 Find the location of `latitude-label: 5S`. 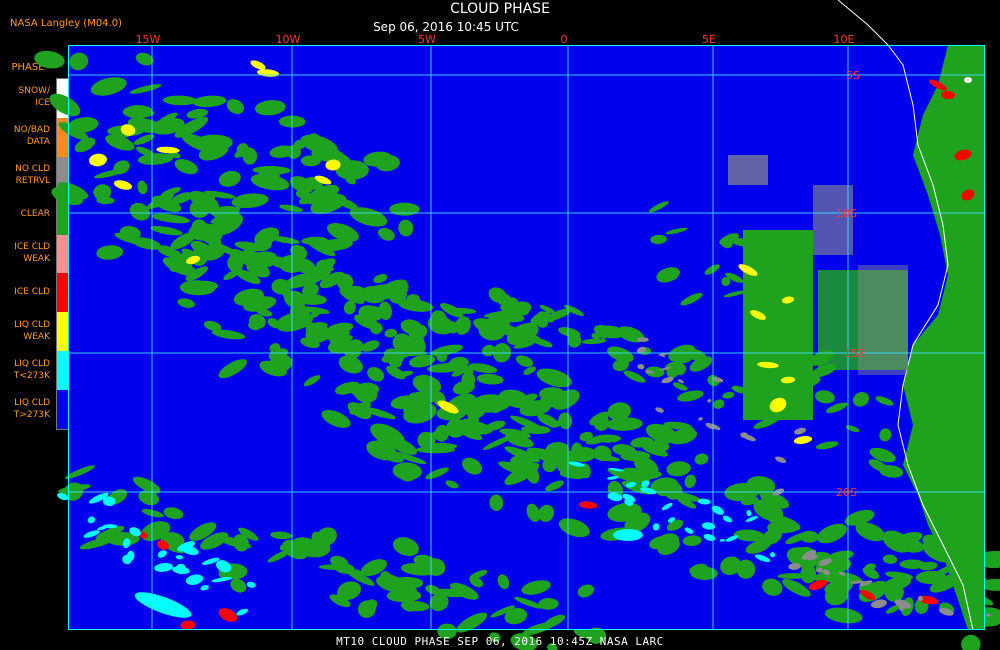

latitude-label: 5S is located at coordinates (853, 75).